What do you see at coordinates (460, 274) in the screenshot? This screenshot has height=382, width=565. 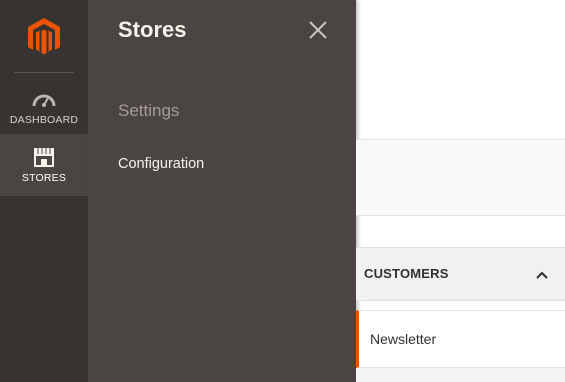 I see `customers-section-header: CUSTOMERS` at bounding box center [460, 274].